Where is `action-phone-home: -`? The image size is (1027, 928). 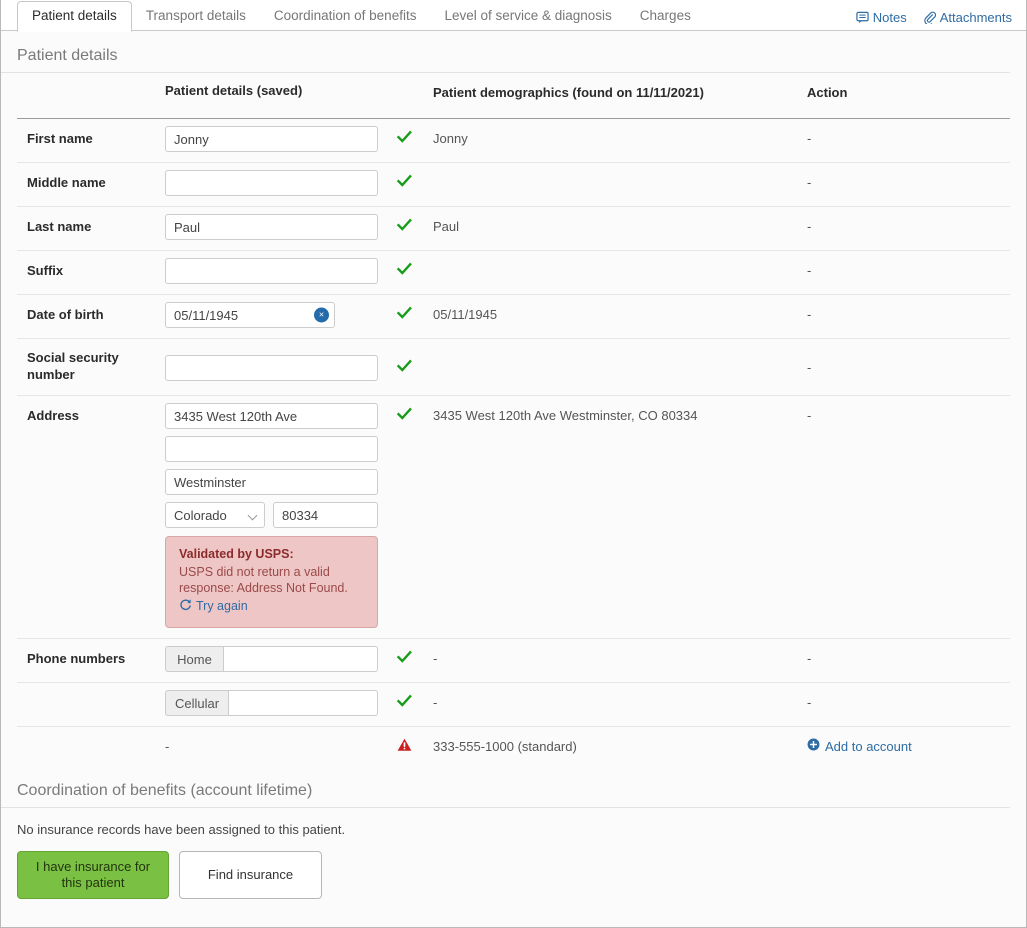
action-phone-home: - is located at coordinates (809, 658).